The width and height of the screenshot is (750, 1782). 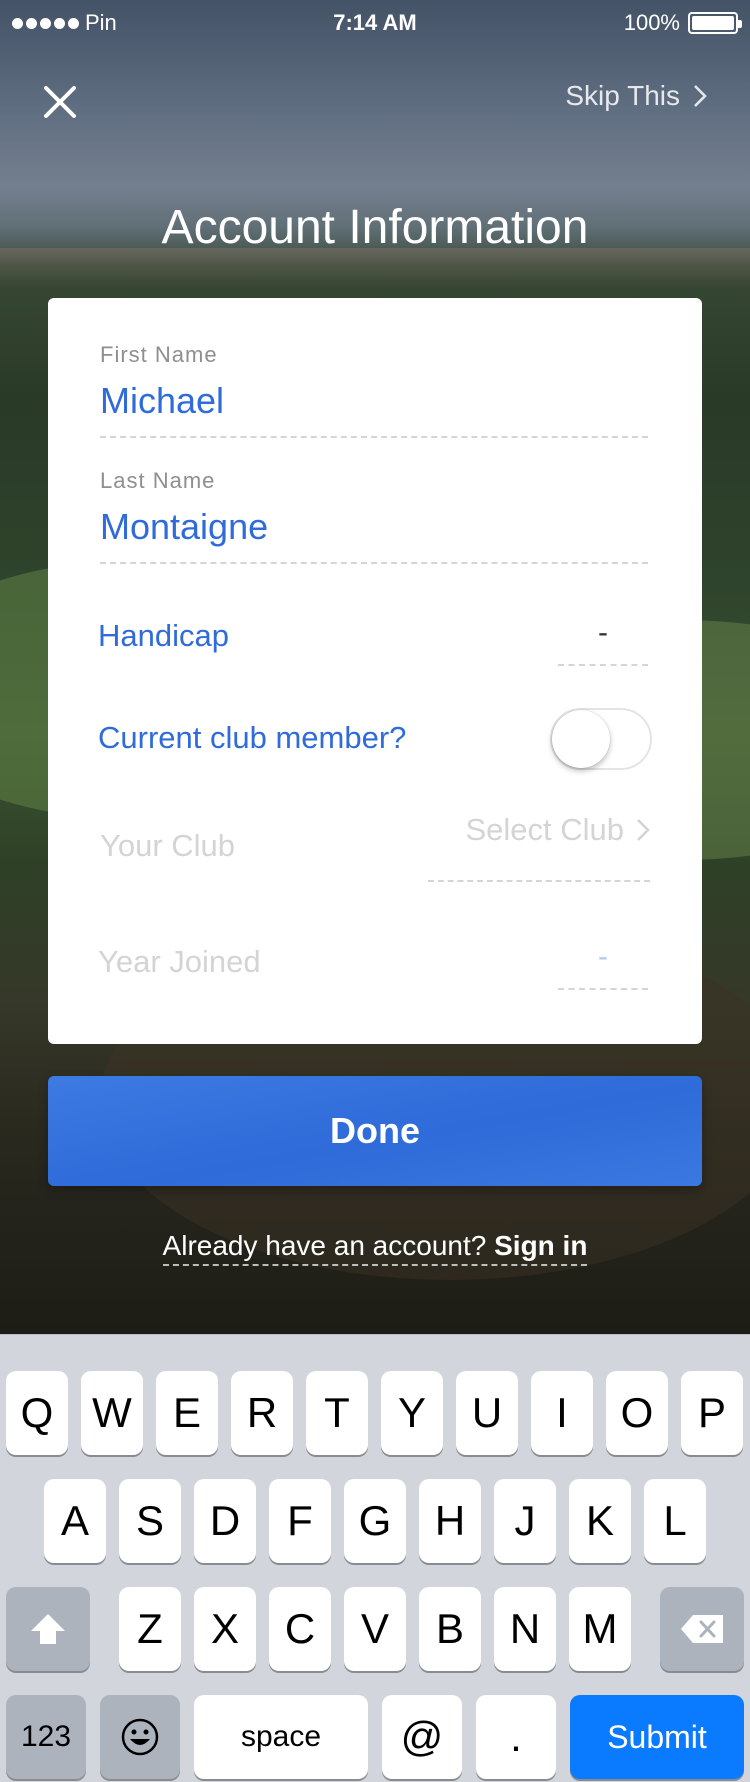 What do you see at coordinates (712, 1413) in the screenshot?
I see `key-p: P` at bounding box center [712, 1413].